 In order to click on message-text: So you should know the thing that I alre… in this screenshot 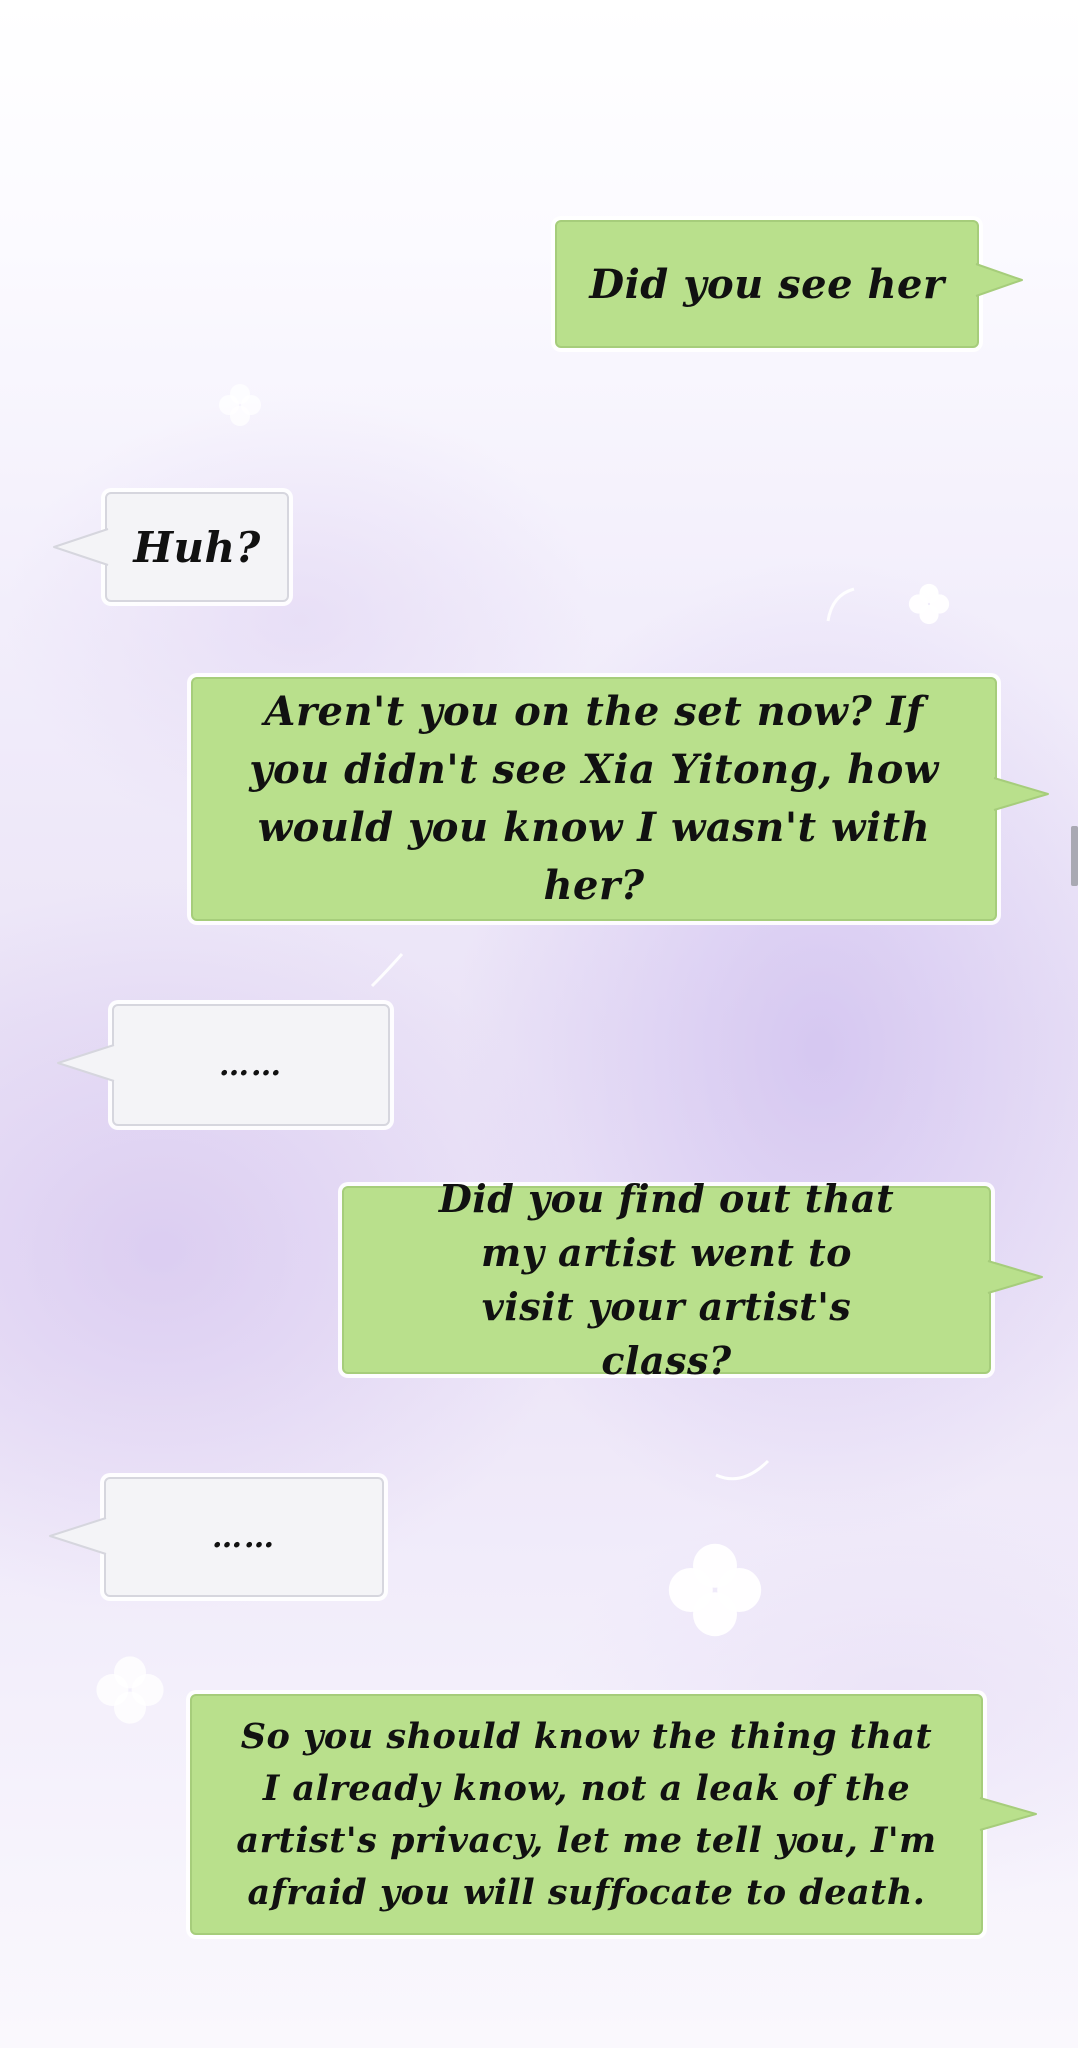, I will do `click(586, 1814)`.